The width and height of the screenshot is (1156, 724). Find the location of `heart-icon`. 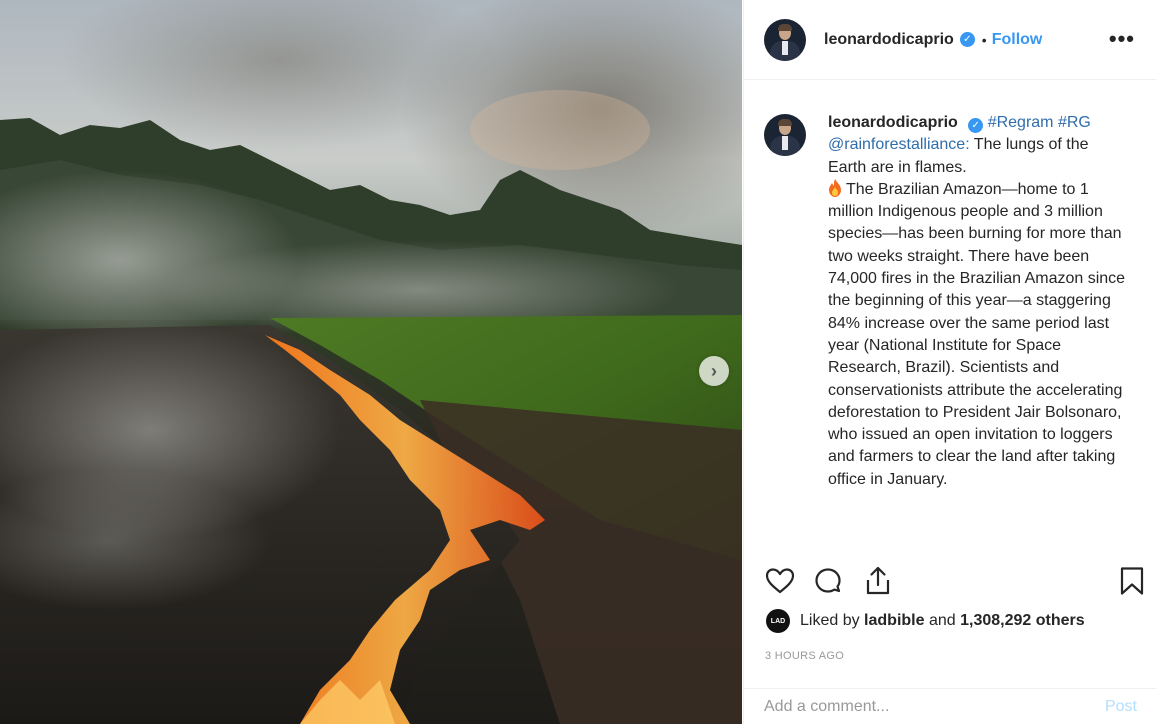

heart-icon is located at coordinates (780, 581).